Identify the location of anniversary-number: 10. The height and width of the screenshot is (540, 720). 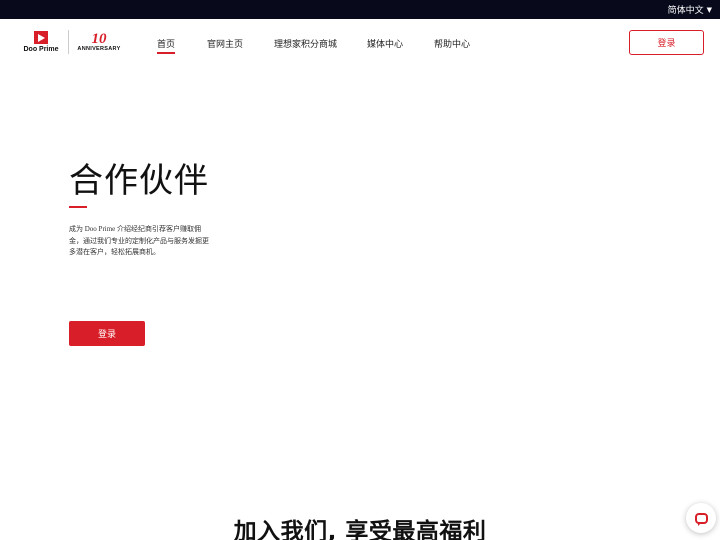
(99, 39).